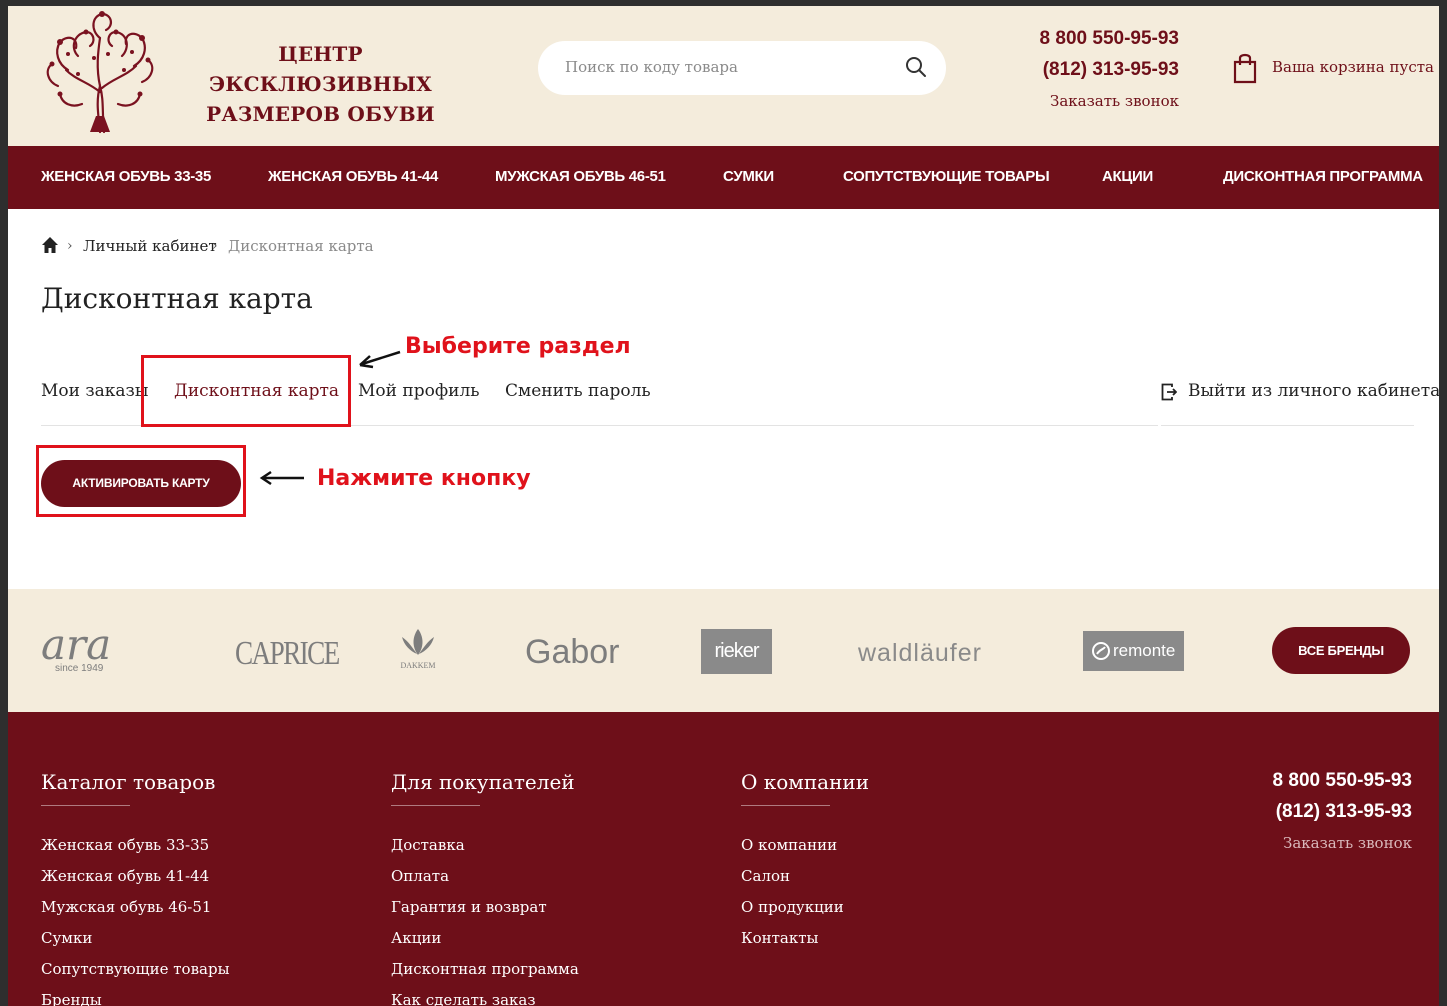 The image size is (1447, 1006). Describe the element at coordinates (126, 907) in the screenshot. I see `footer-link-men-46-51: Мужская обувь 46-51` at that location.